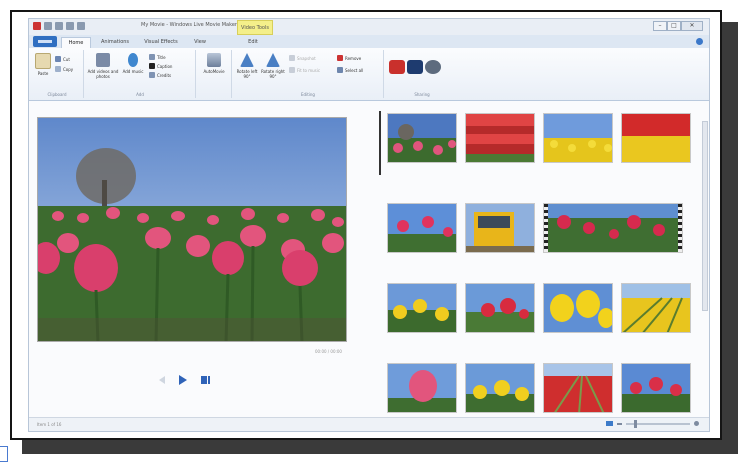 Image resolution: width=742 pixels, height=463 pixels. Describe the element at coordinates (369, 42) in the screenshot. I see `ribbon-tabs: Home Animations Visual Effects View Edit` at that location.